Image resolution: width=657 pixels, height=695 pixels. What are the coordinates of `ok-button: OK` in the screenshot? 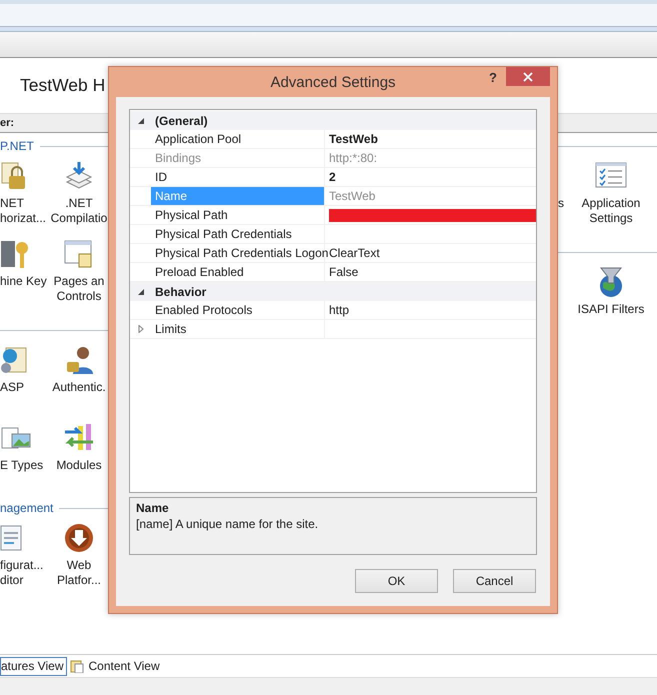 It's located at (396, 581).